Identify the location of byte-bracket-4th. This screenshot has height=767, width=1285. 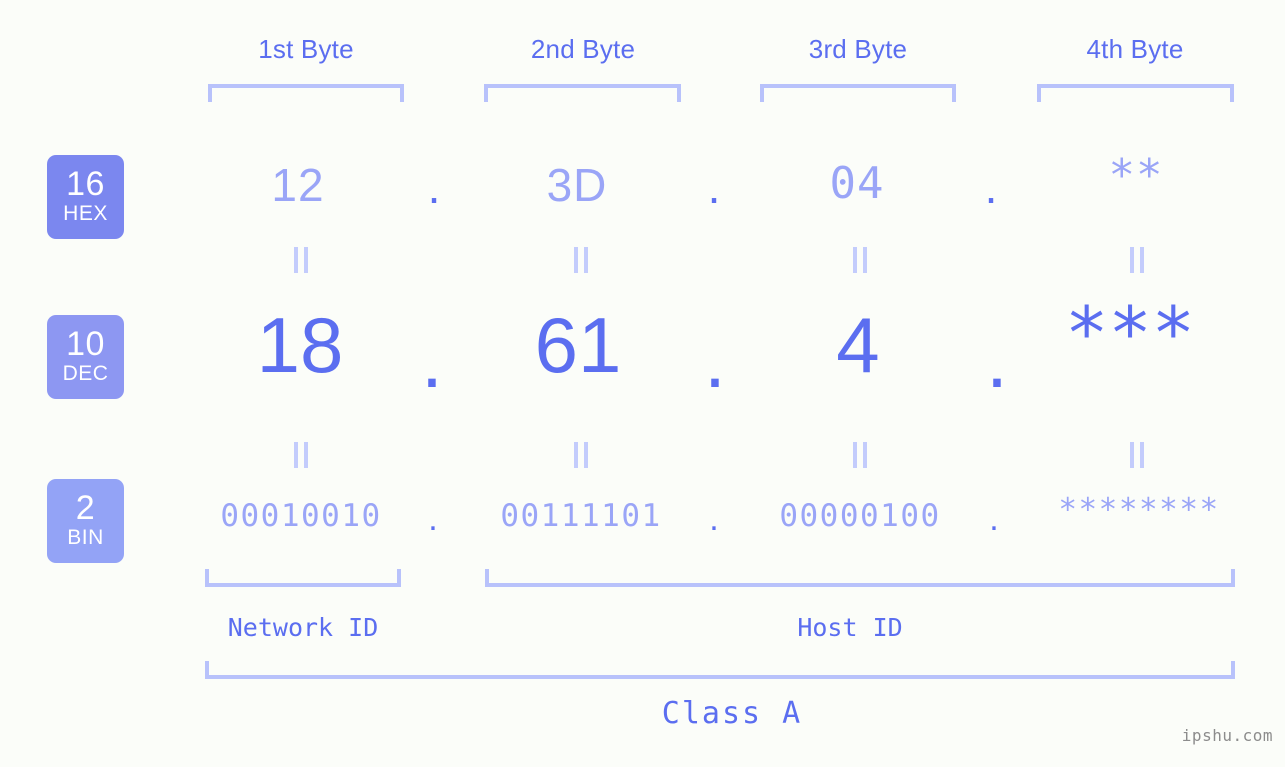
(1135, 93).